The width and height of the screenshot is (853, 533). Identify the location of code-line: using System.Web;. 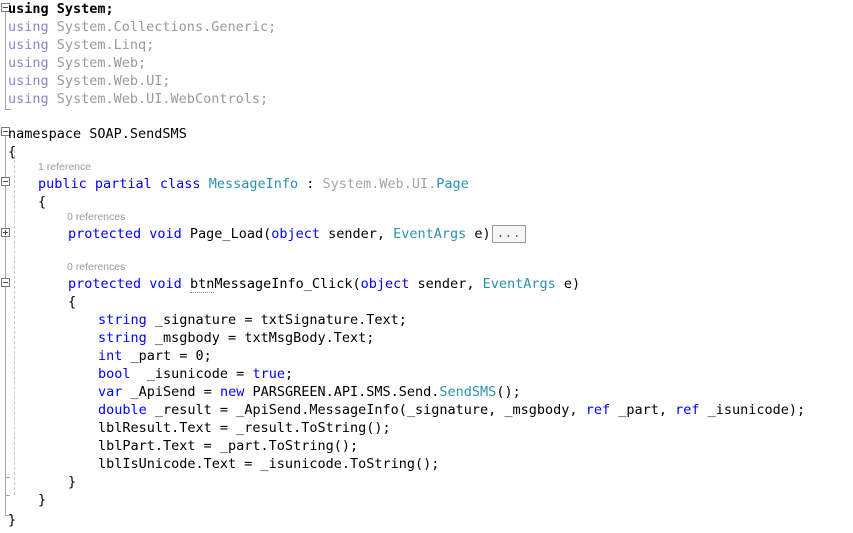
(77, 63).